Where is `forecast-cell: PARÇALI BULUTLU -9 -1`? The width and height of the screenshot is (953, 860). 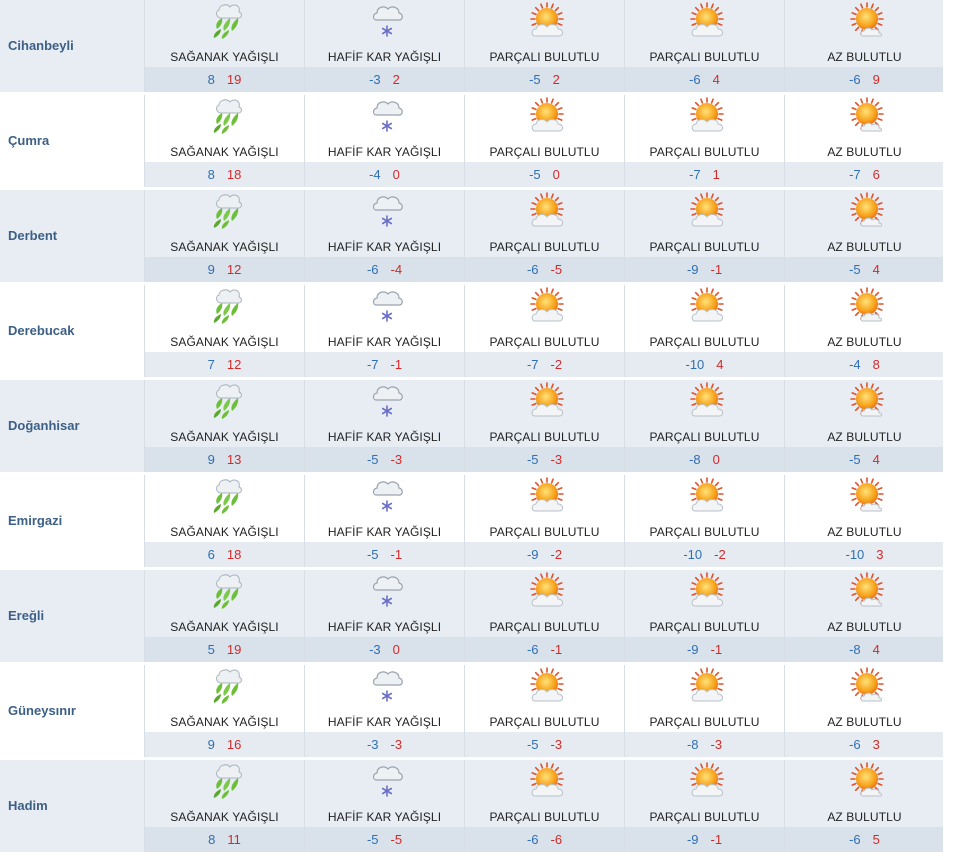
forecast-cell: PARÇALI BULUTLU -9 -1 is located at coordinates (704, 616).